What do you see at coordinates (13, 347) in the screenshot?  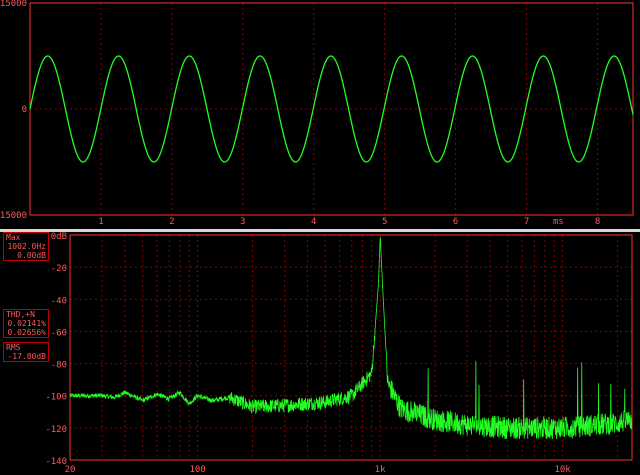 I see `rms-readout-title: RMS` at bounding box center [13, 347].